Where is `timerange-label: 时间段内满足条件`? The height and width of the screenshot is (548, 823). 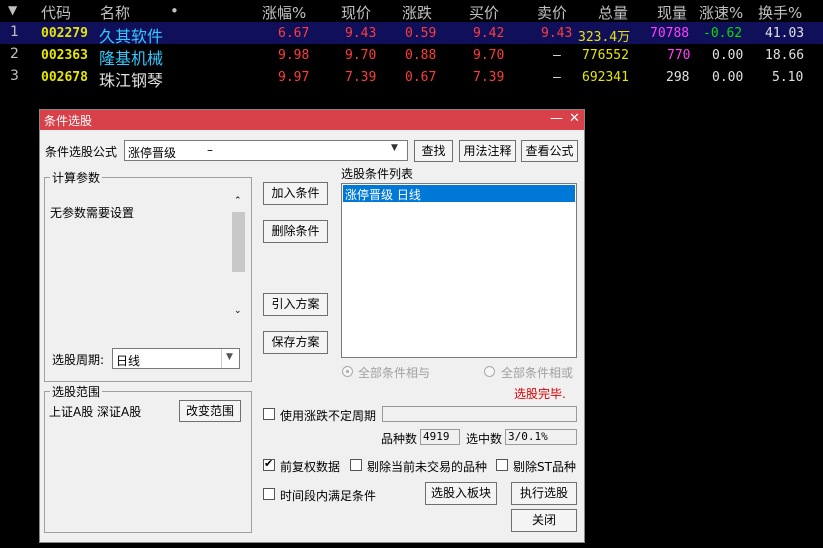
timerange-label: 时间段内满足条件 is located at coordinates (328, 496).